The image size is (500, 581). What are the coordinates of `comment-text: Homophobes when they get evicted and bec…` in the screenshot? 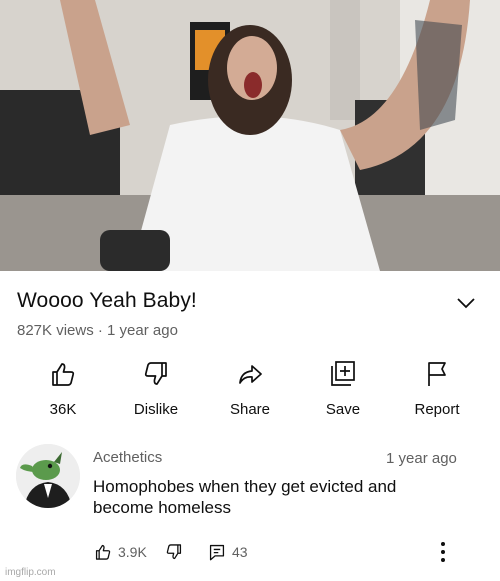 It's located at (245, 497).